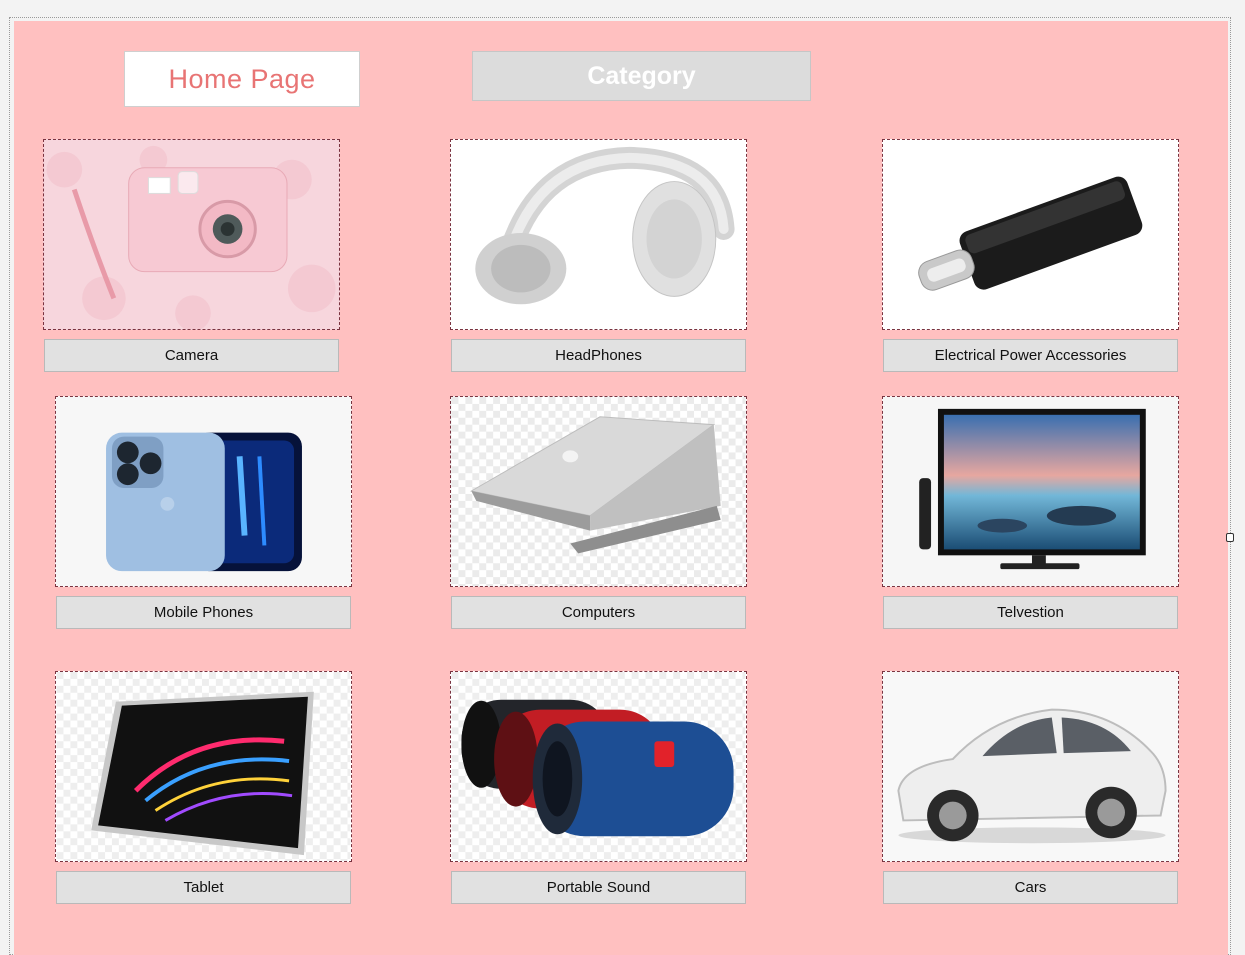 This screenshot has width=1245, height=955. I want to click on tablet-icon, so click(203, 766).